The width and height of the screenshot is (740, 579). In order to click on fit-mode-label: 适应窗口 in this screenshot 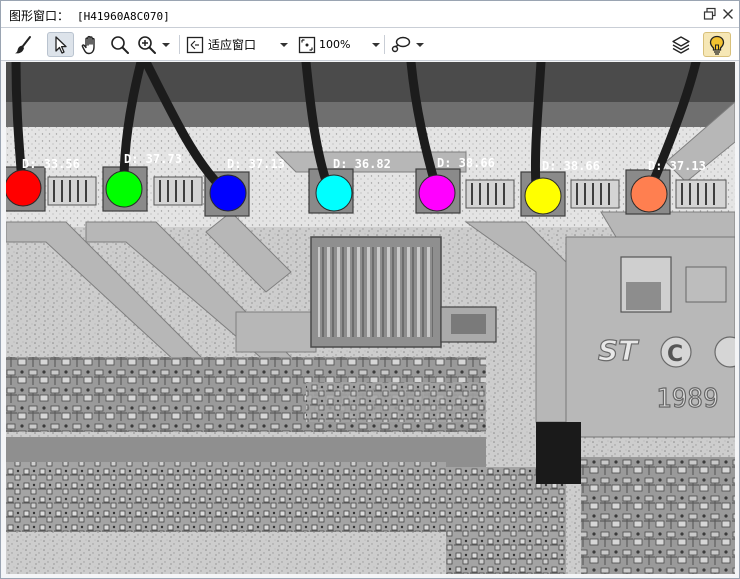, I will do `click(232, 45)`.